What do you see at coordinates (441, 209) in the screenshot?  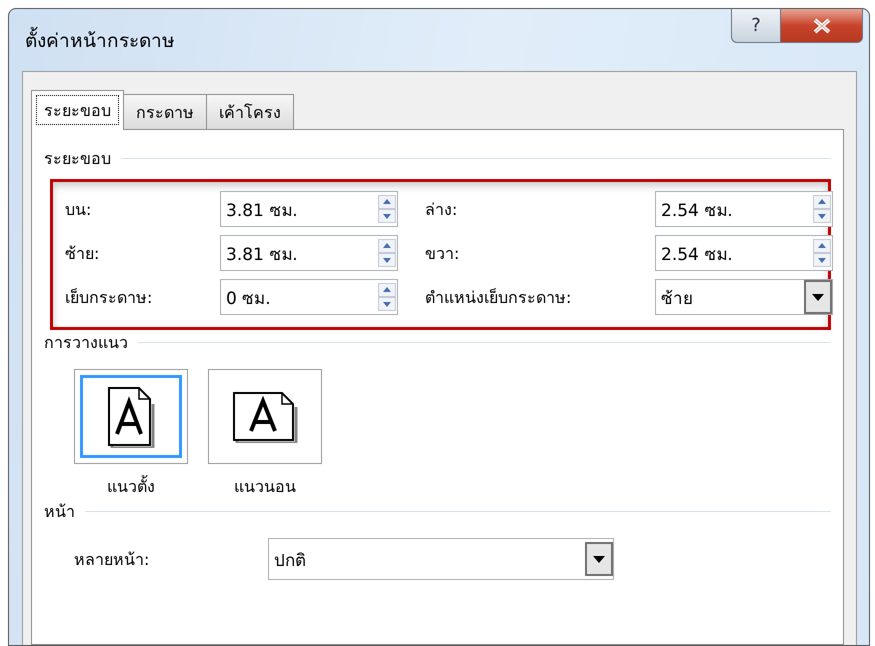 I see `field-label: ล่าง:` at bounding box center [441, 209].